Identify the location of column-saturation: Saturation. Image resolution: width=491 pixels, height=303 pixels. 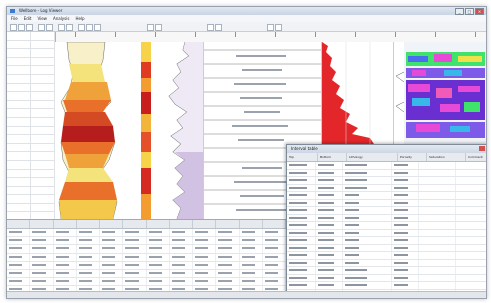
(446, 157).